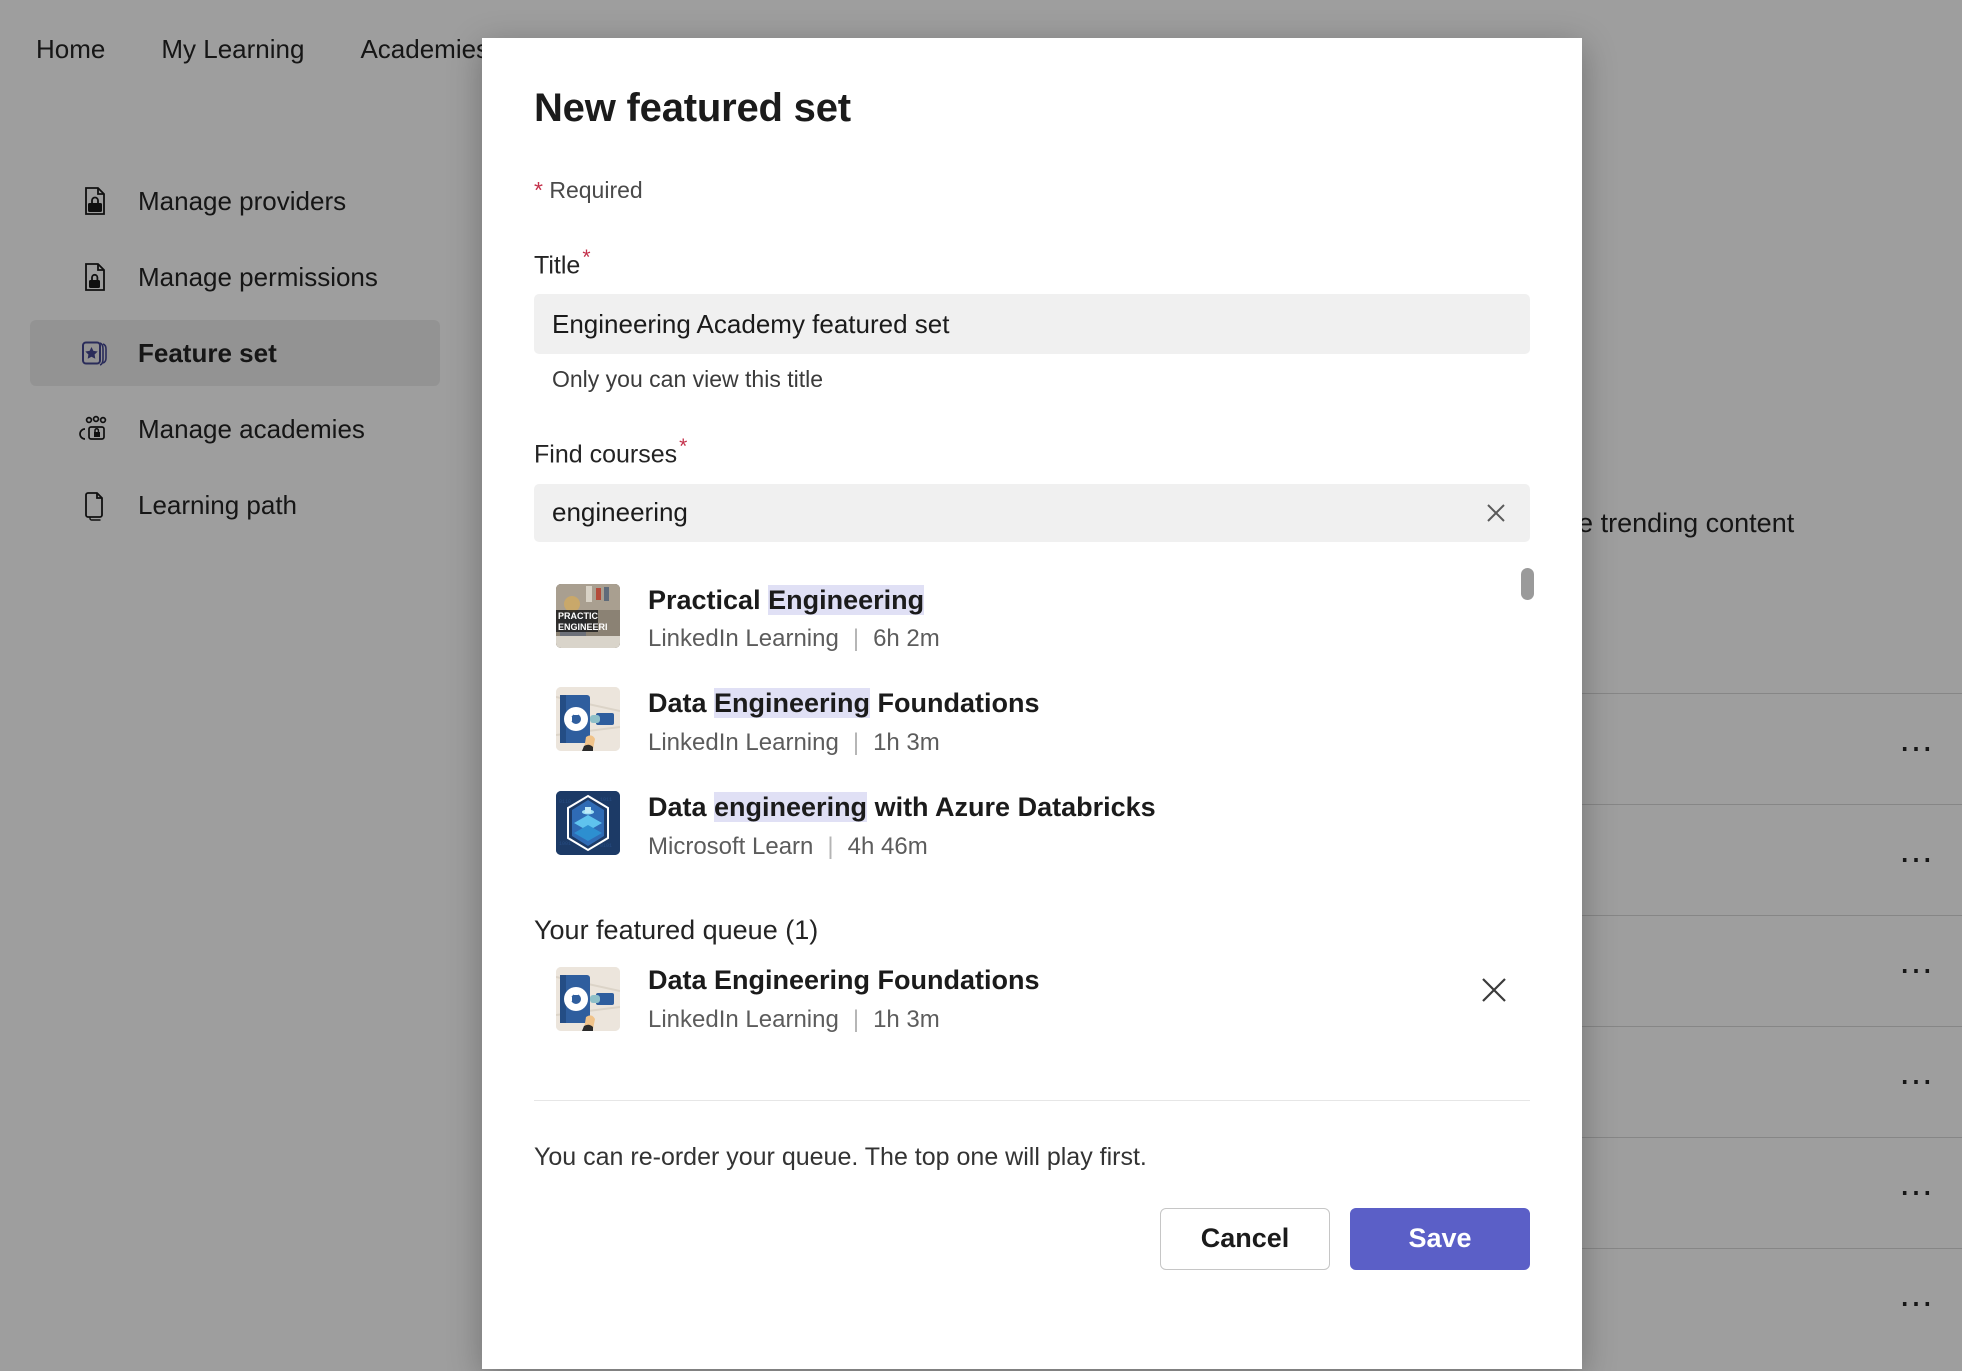  I want to click on course-duration: 6h 2m, so click(906, 639).